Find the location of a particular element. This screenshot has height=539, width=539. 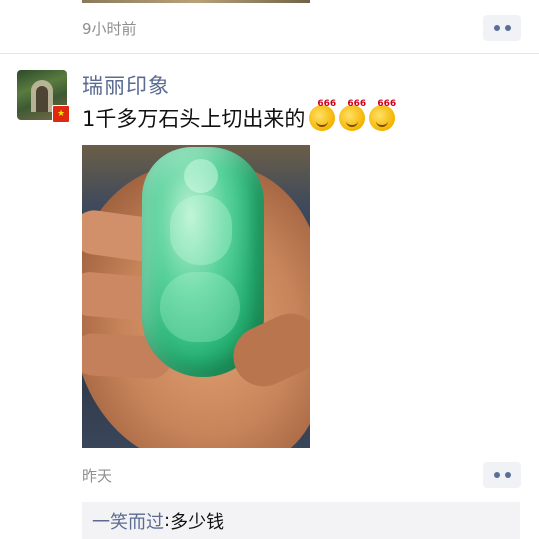

post-meta-row: 昨天 is located at coordinates (301, 475).